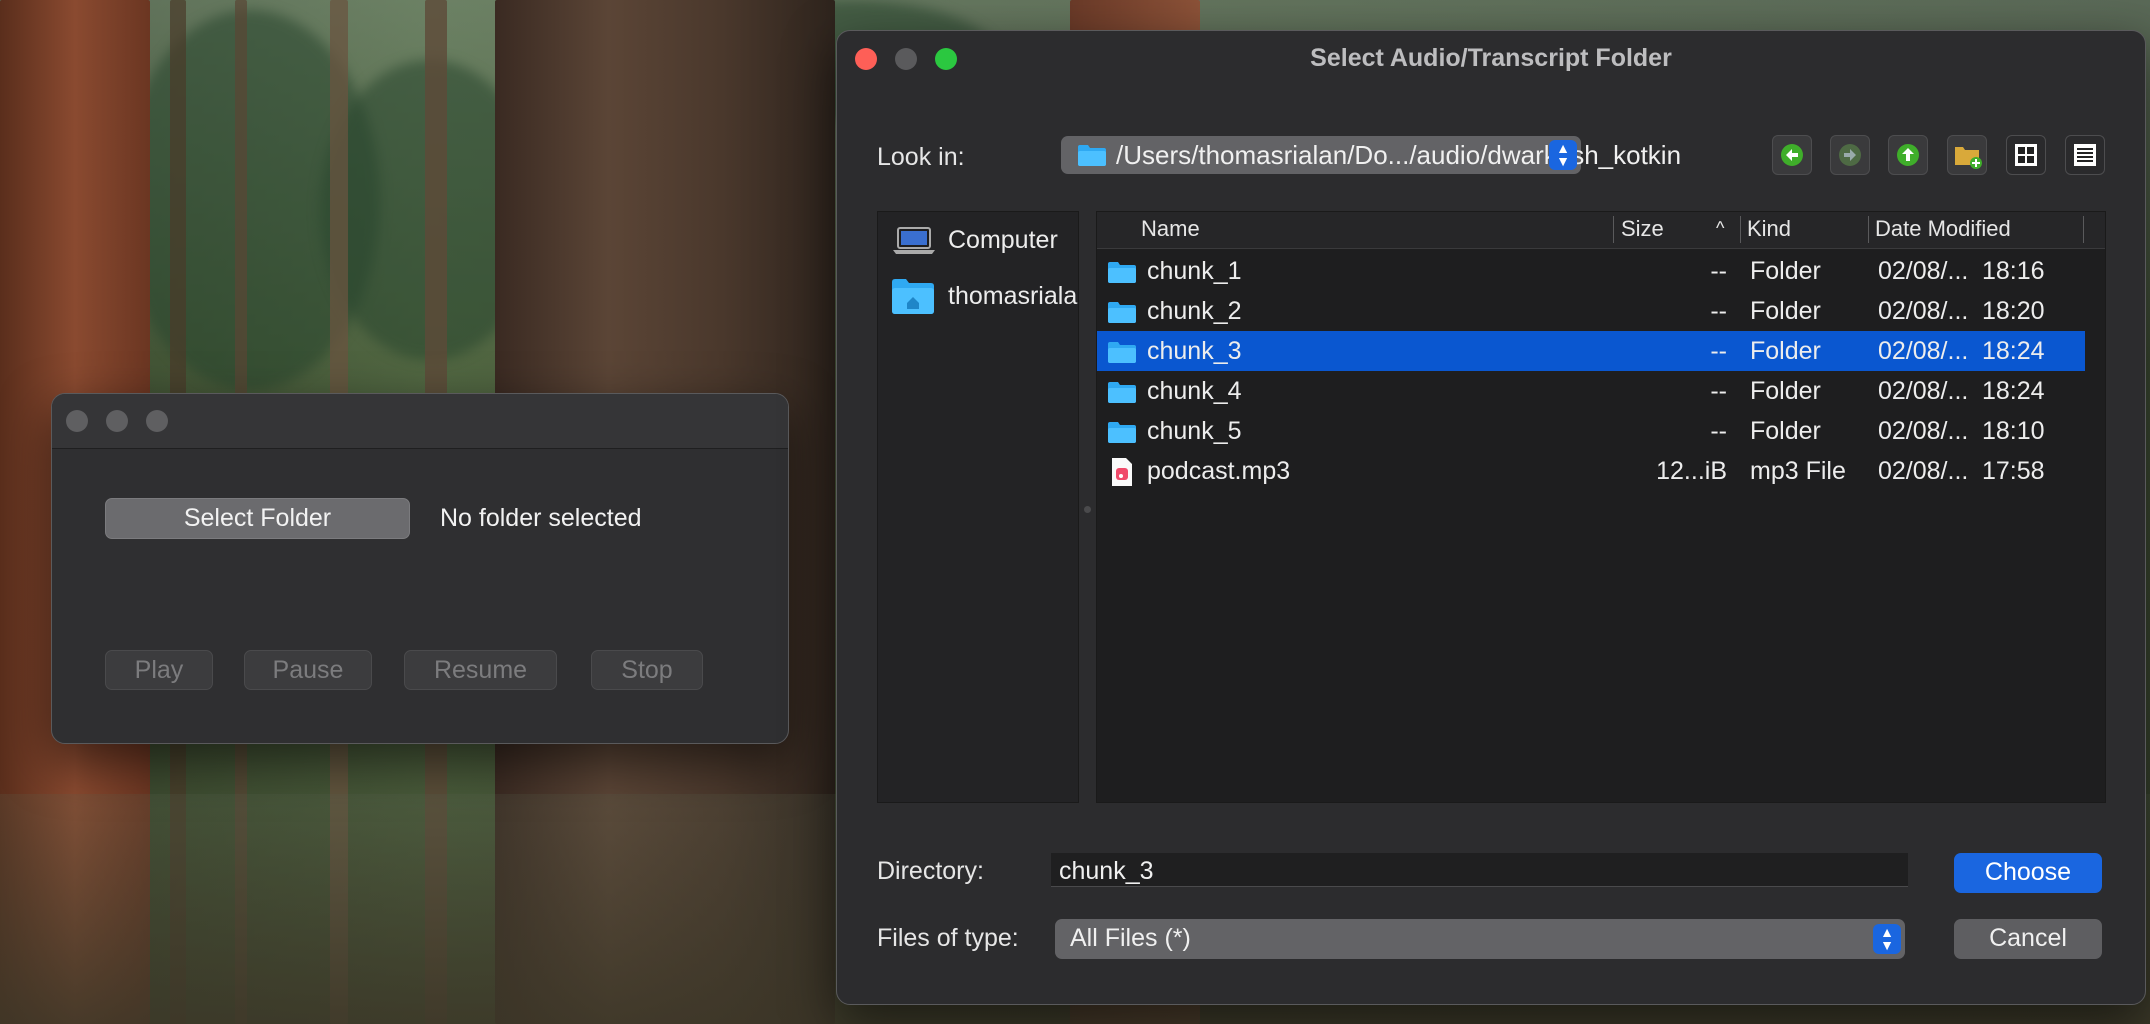  Describe the element at coordinates (948, 938) in the screenshot. I see `files-of-type-label: Files of type:` at that location.